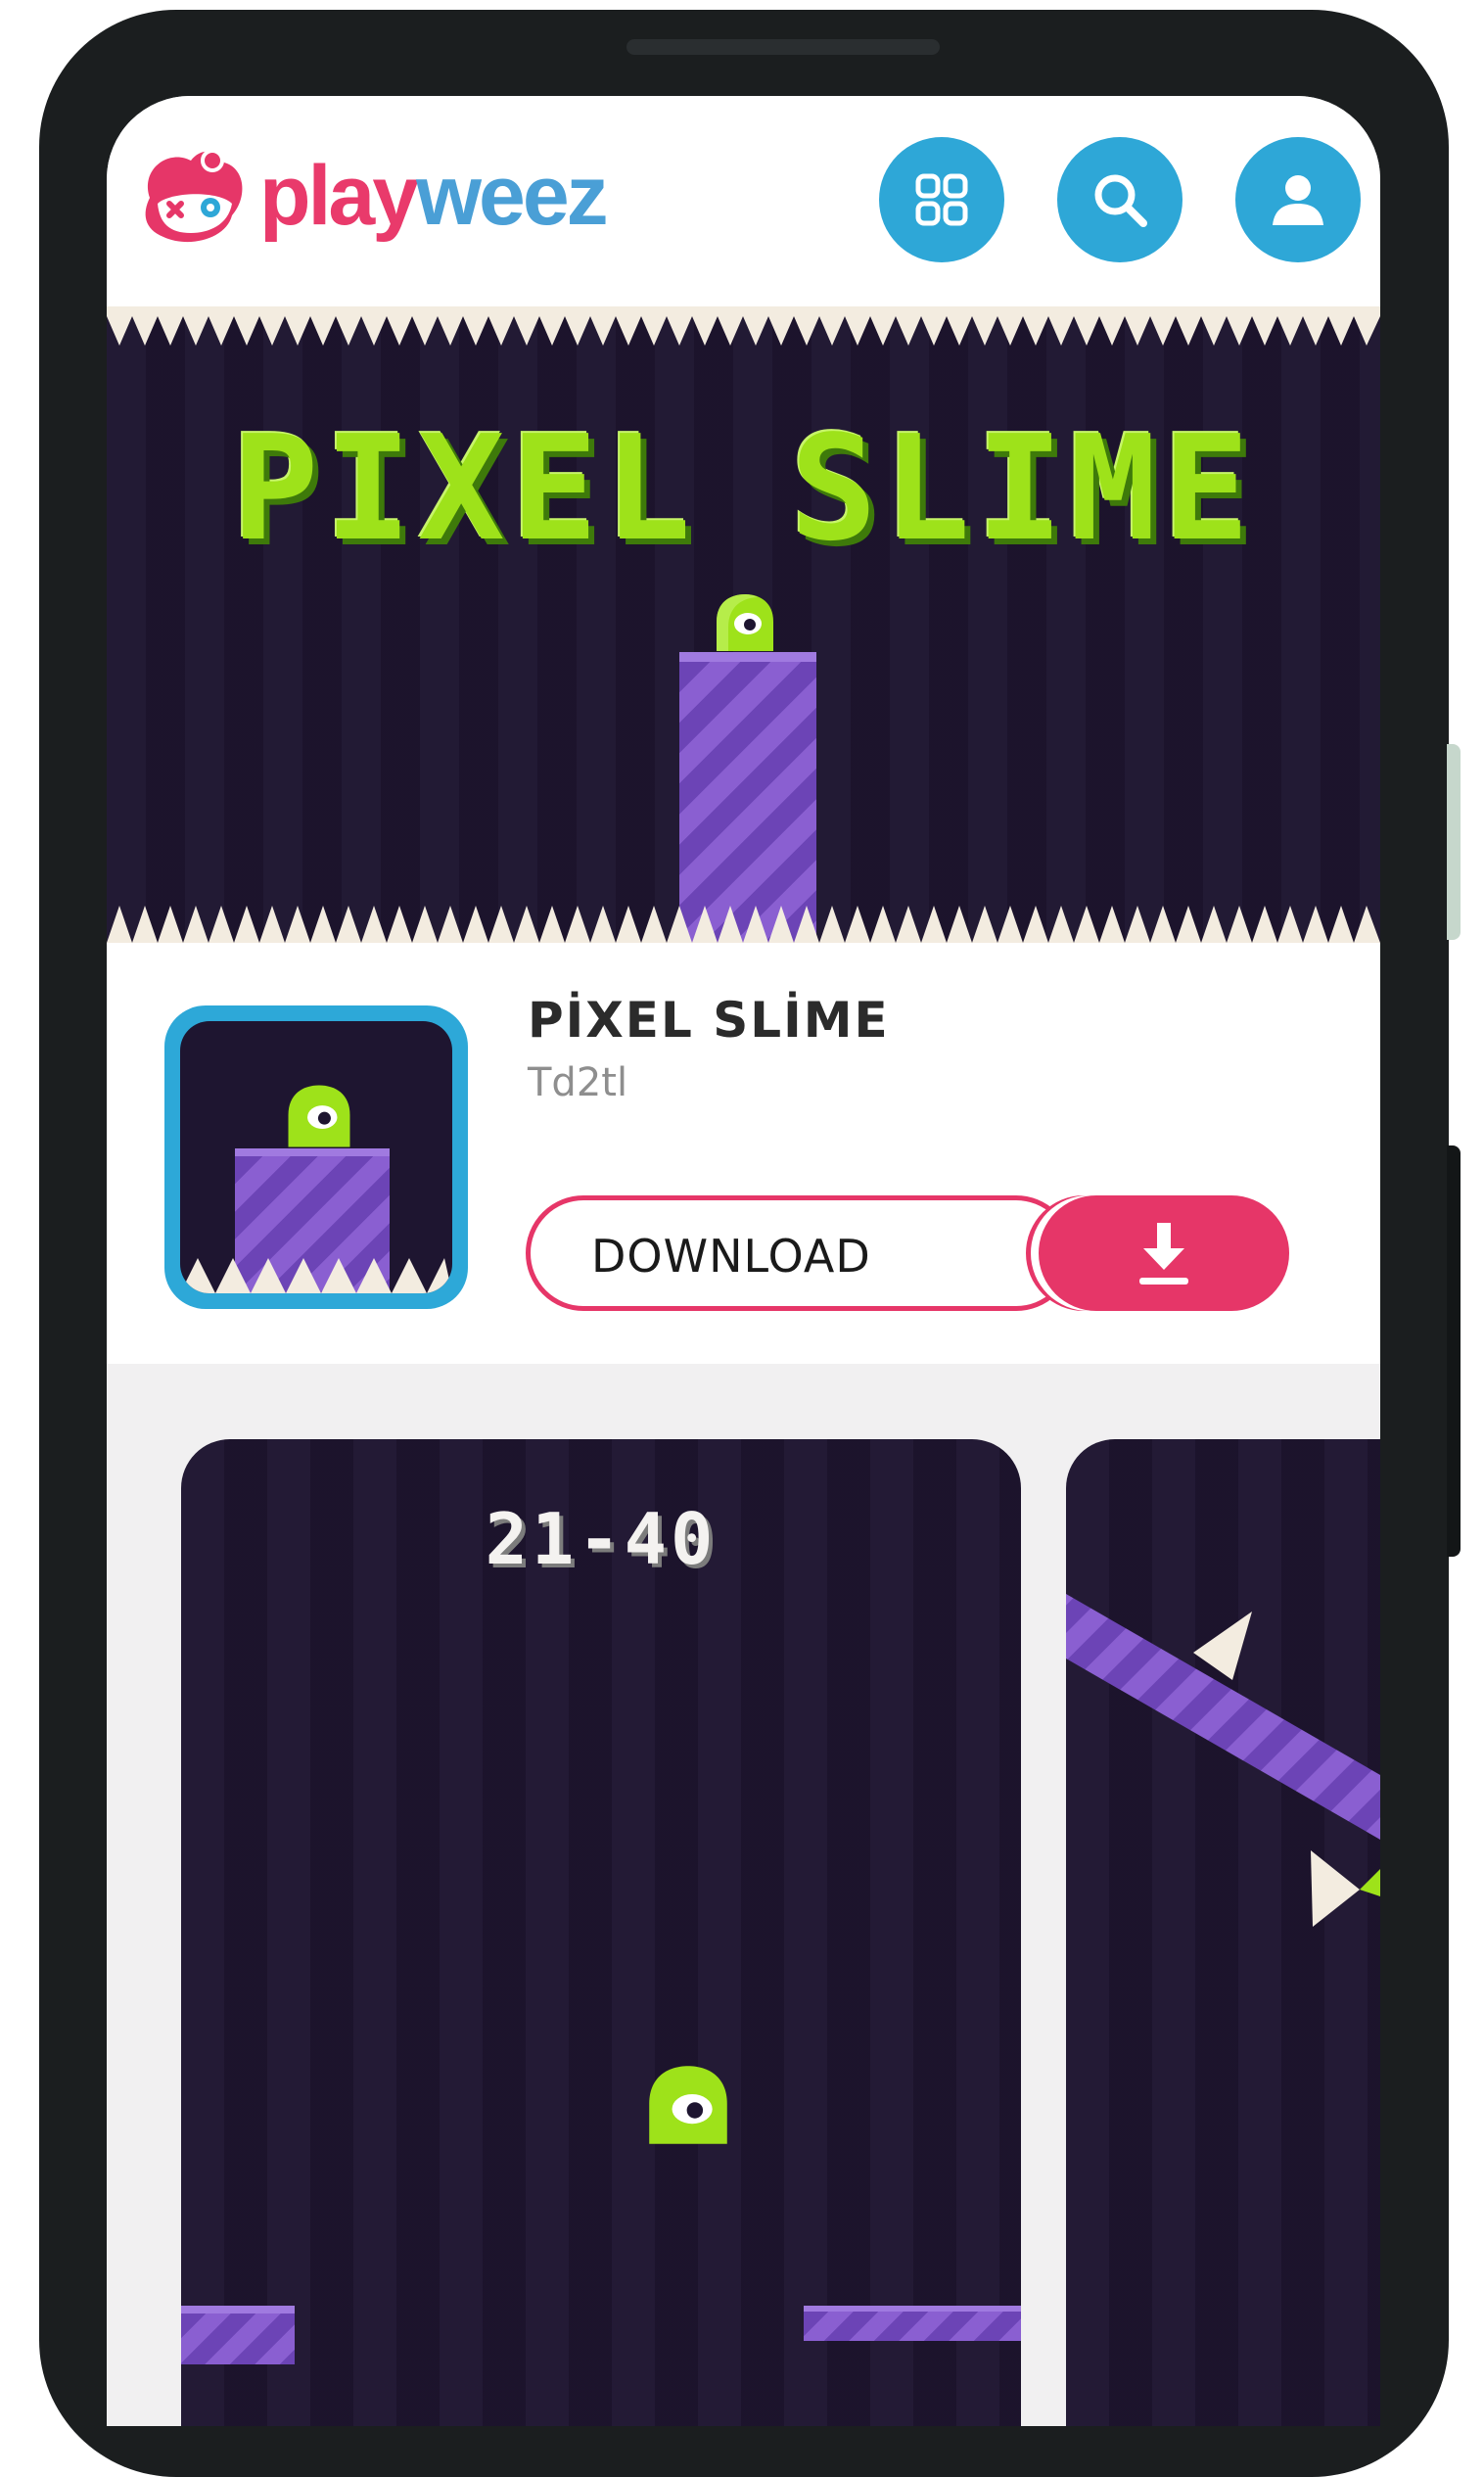 This screenshot has height=2477, width=1484. I want to click on download-control: DOWNLOAD, so click(907, 1253).